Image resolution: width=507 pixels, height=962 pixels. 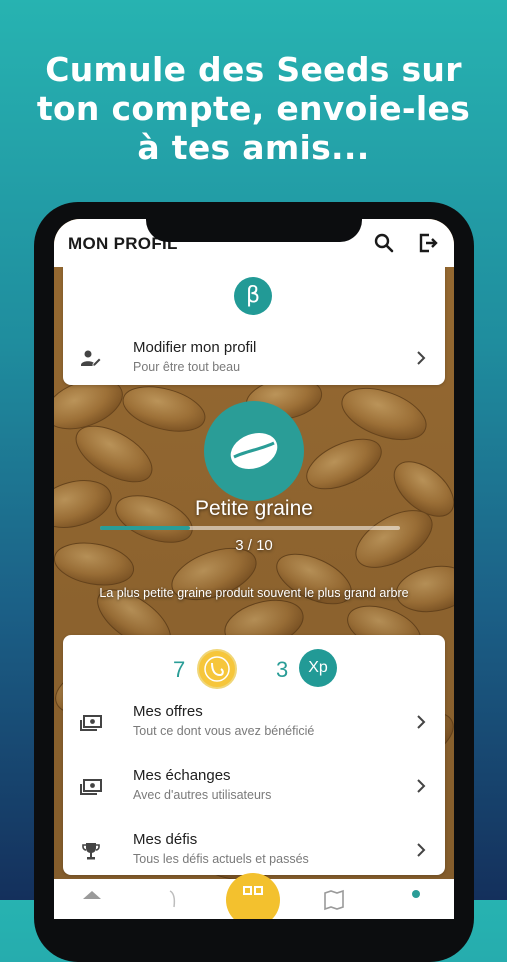 I want to click on edit-profile-subtitle: Pour être tout beau, so click(x=187, y=367).